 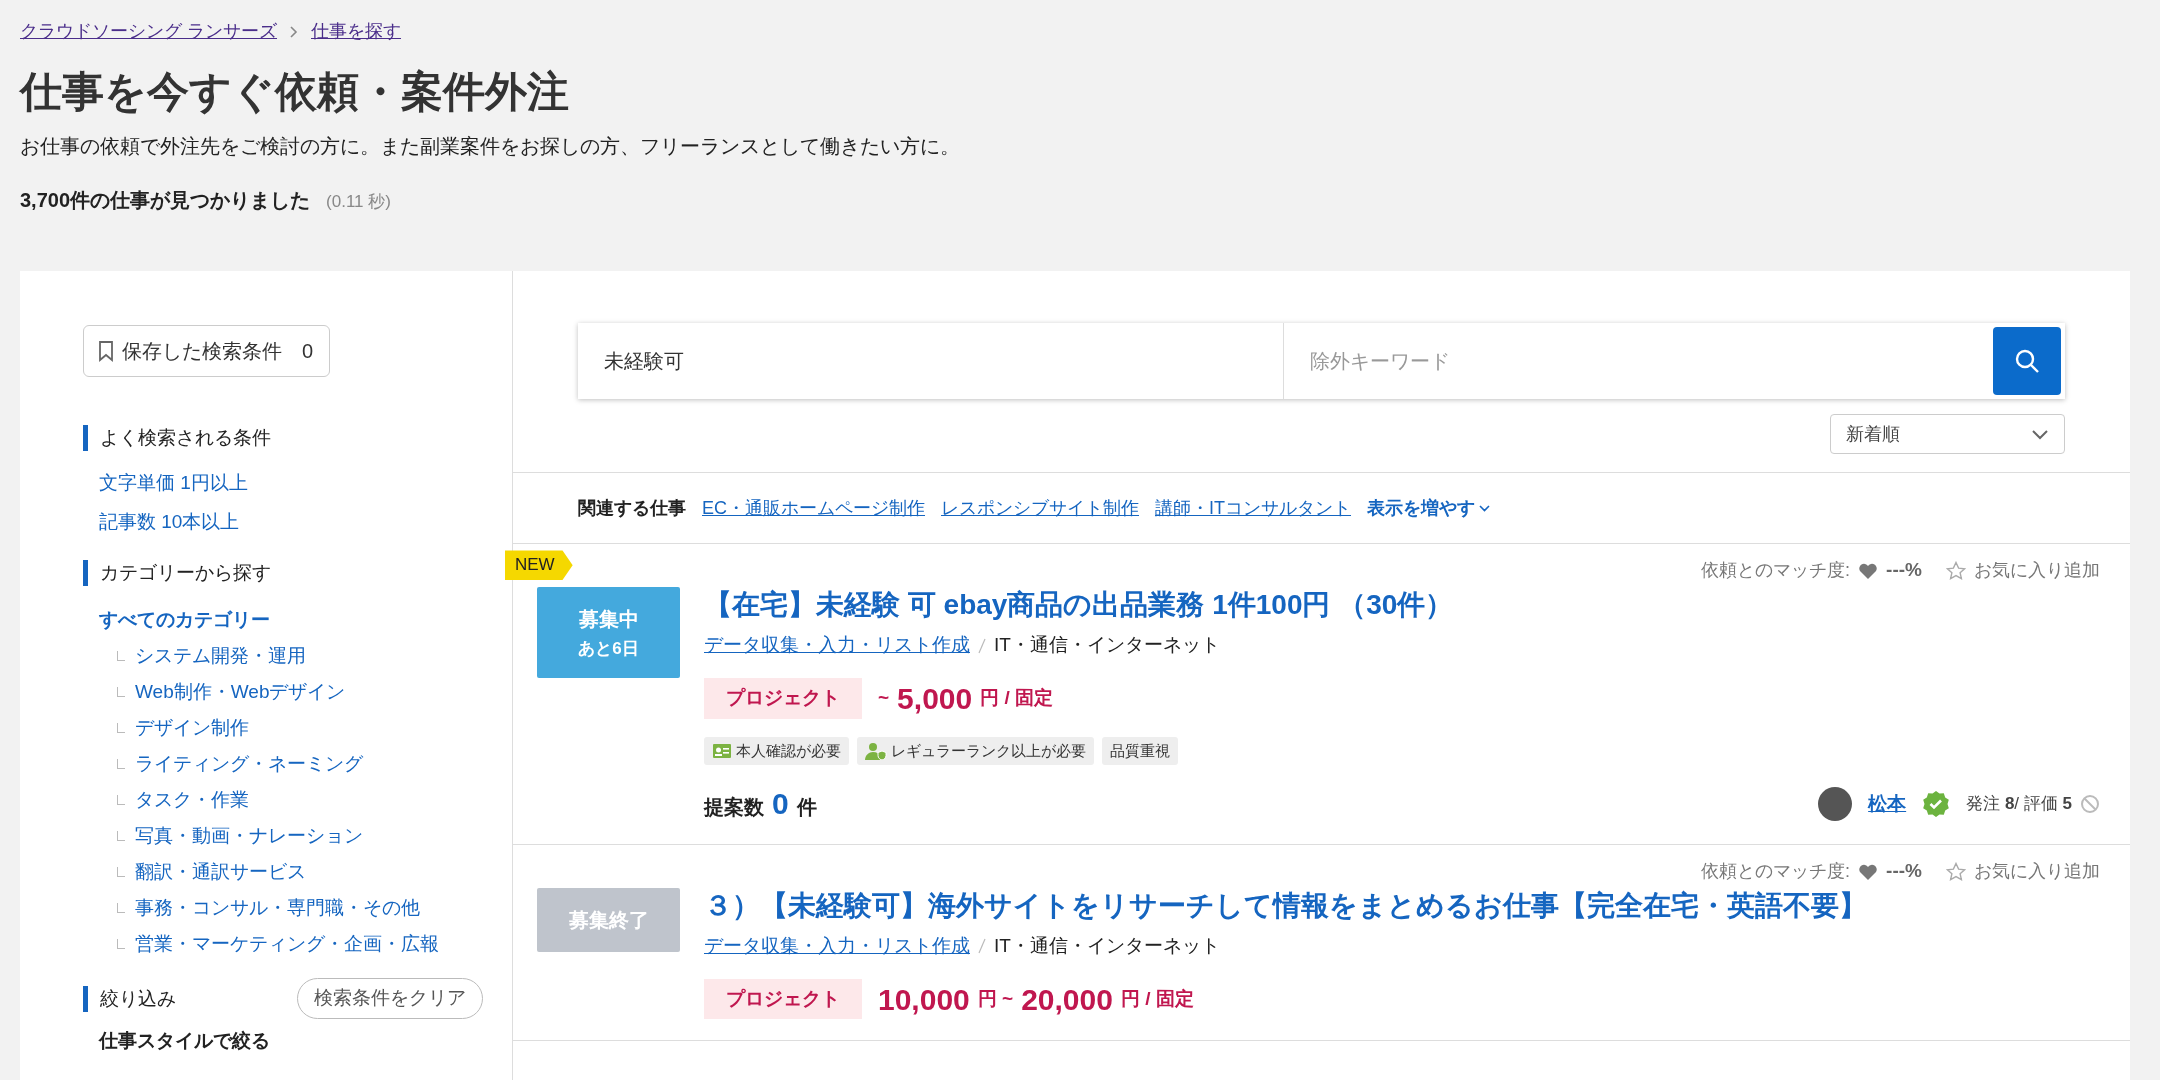 I want to click on new-ribbon: NEW, so click(x=539, y=565).